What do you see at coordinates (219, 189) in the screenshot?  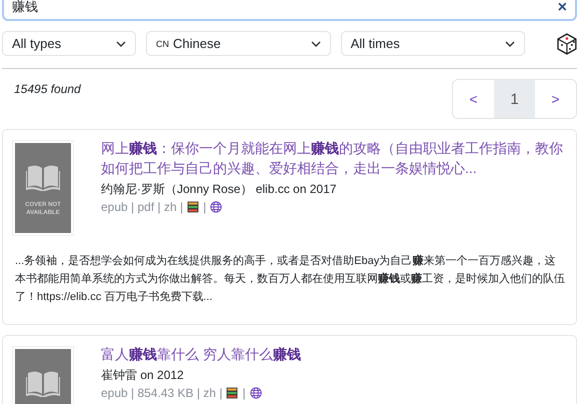 I see `author-line: 约翰尼·罗斯（Jonny Rose） elib.cc on 2017` at bounding box center [219, 189].